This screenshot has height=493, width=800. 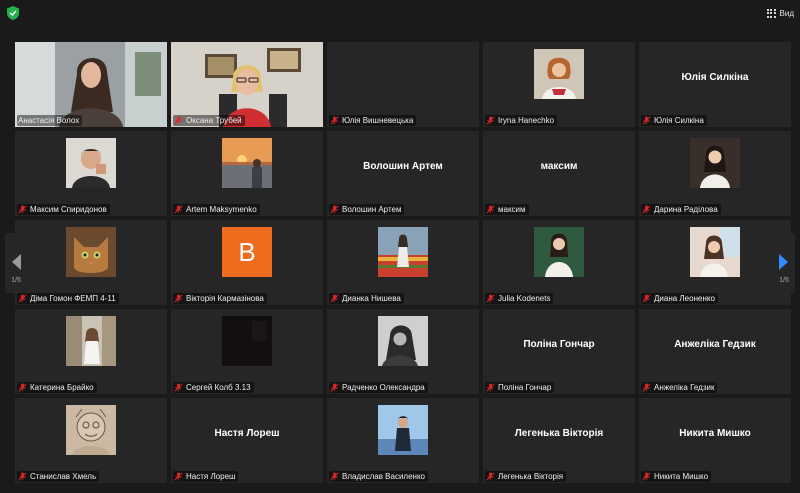 I want to click on participant-tile: Сергей Колб 3.13, so click(x=247, y=351).